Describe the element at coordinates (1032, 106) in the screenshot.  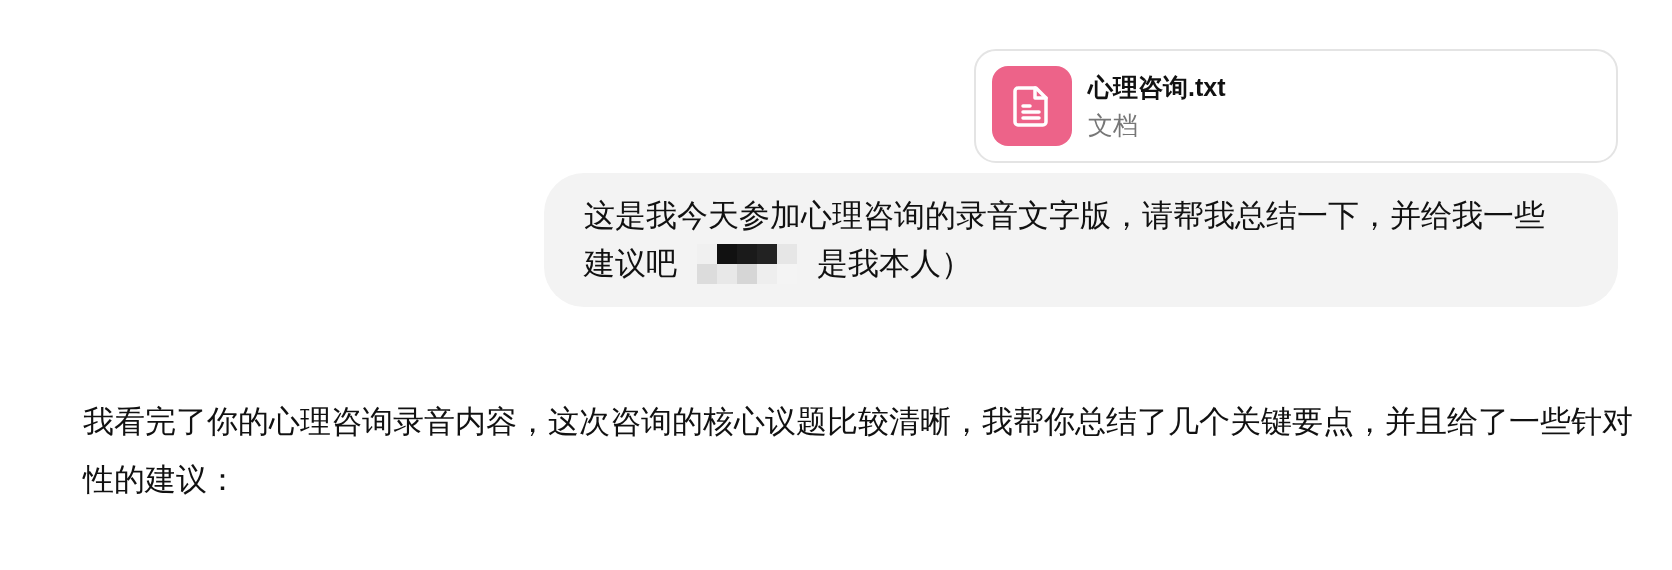
I see `document-icon` at that location.